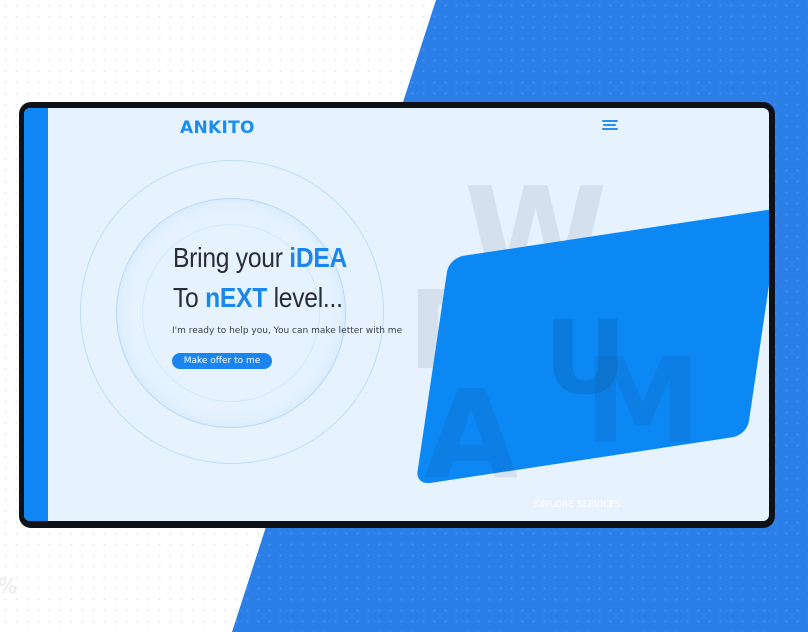 The height and width of the screenshot is (632, 808). What do you see at coordinates (231, 257) in the screenshot?
I see `headline-text: Bring your` at bounding box center [231, 257].